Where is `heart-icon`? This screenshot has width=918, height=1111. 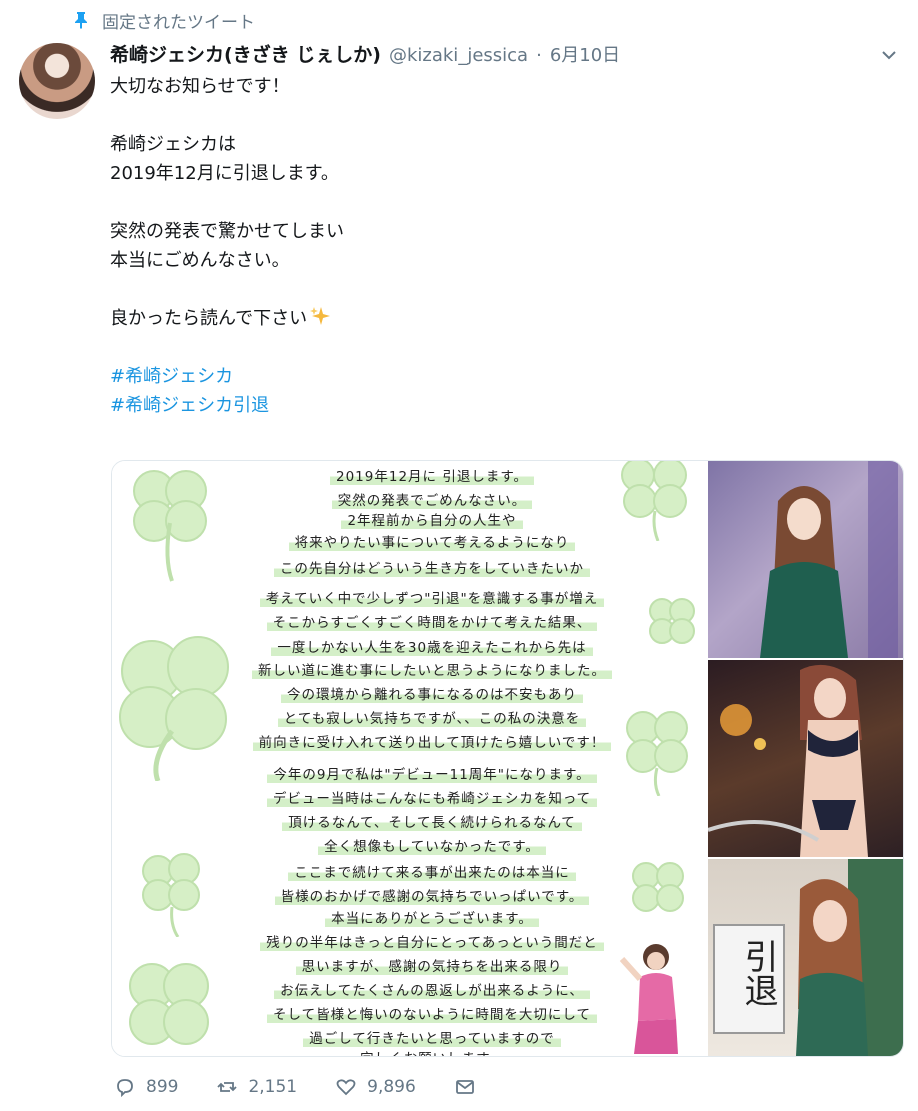 heart-icon is located at coordinates (346, 1087).